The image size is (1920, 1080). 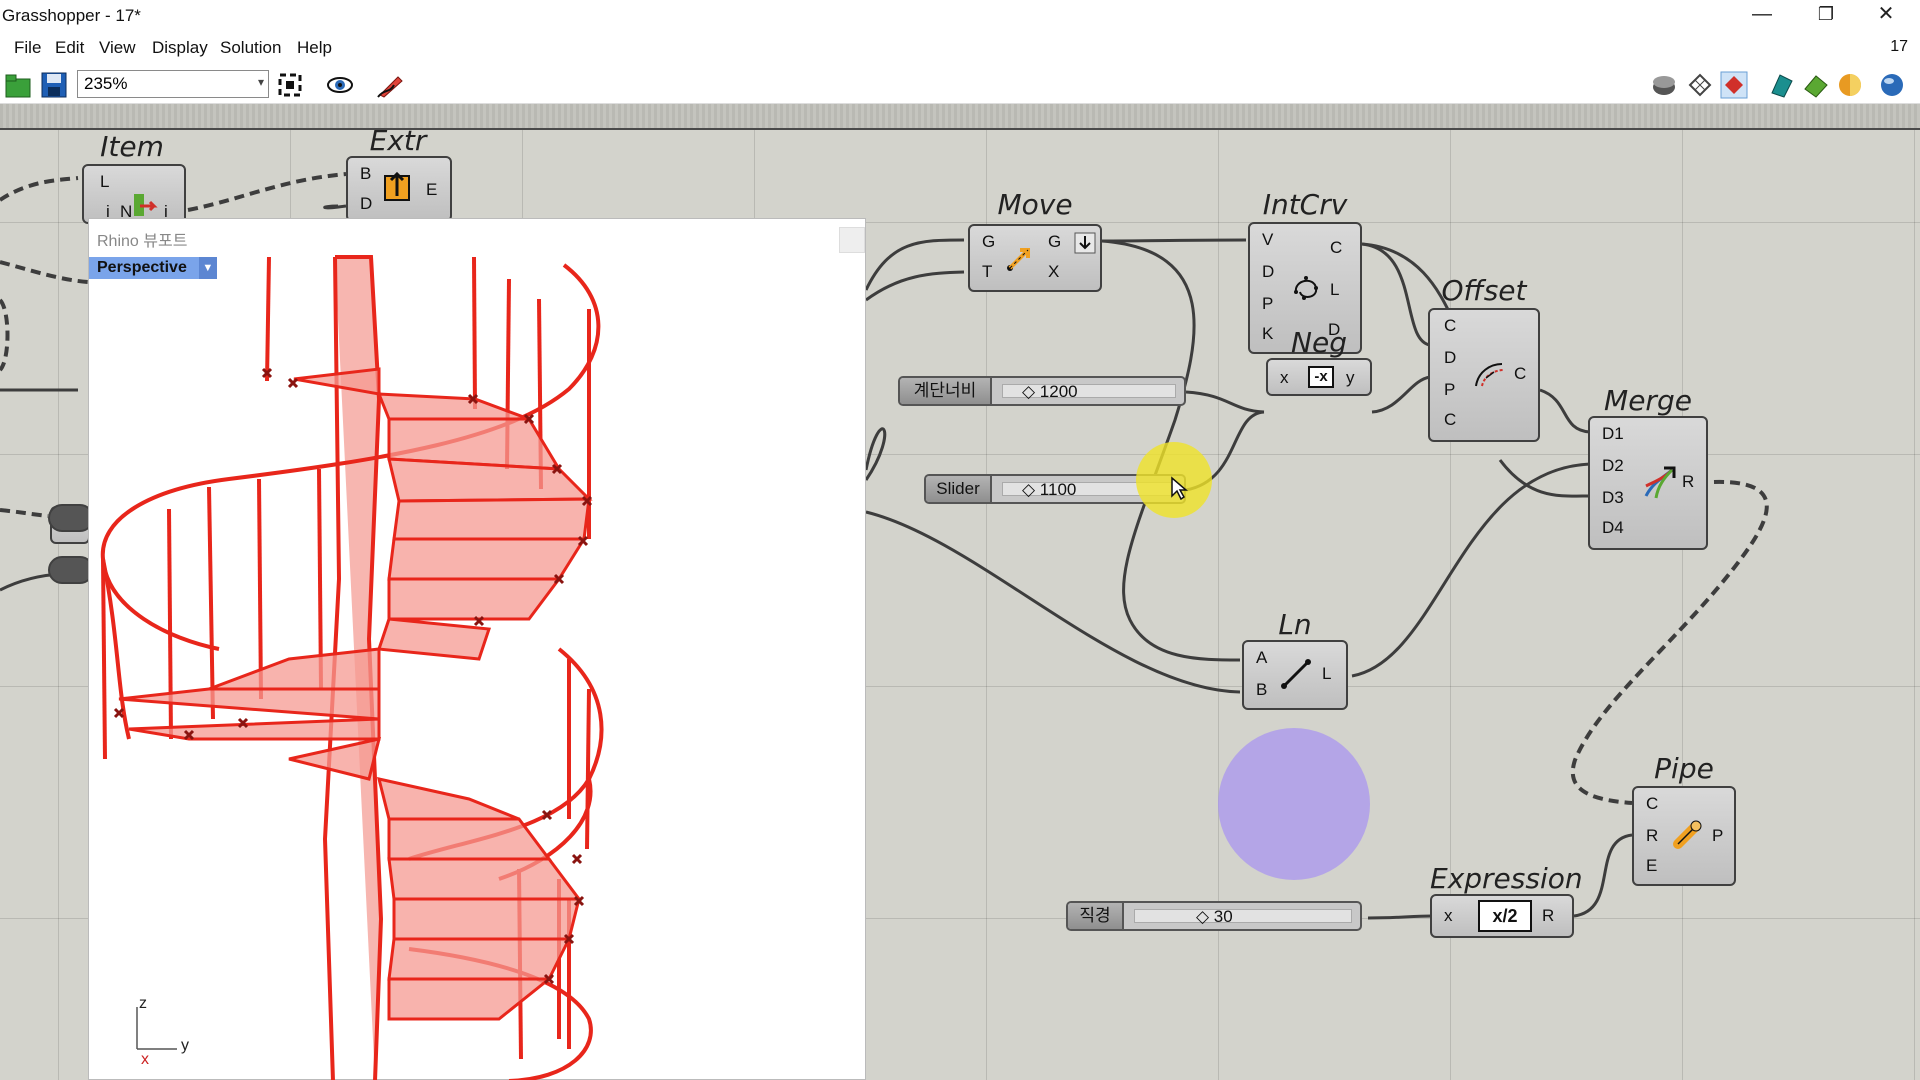 What do you see at coordinates (1648, 483) in the screenshot?
I see `merge-component: D1 D2 D3 D4 R` at bounding box center [1648, 483].